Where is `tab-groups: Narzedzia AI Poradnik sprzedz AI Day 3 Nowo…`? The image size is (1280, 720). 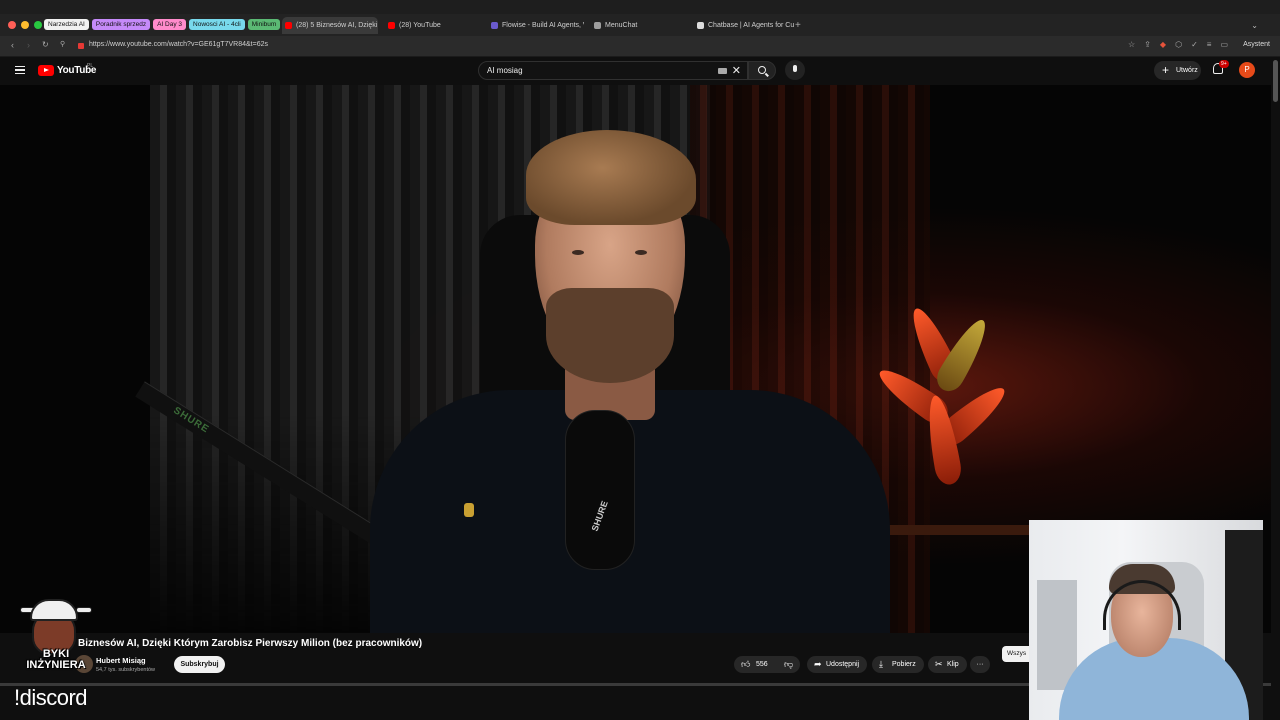 tab-groups: Narzedzia AI Poradnik sprzedz AI Day 3 Nowo… is located at coordinates (162, 24).